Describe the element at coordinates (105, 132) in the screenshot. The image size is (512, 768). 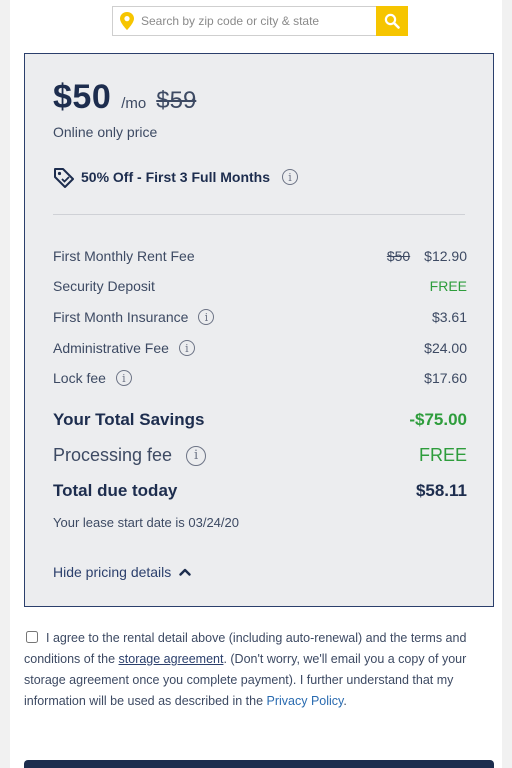
I see `online-only-label: Online only price` at that location.